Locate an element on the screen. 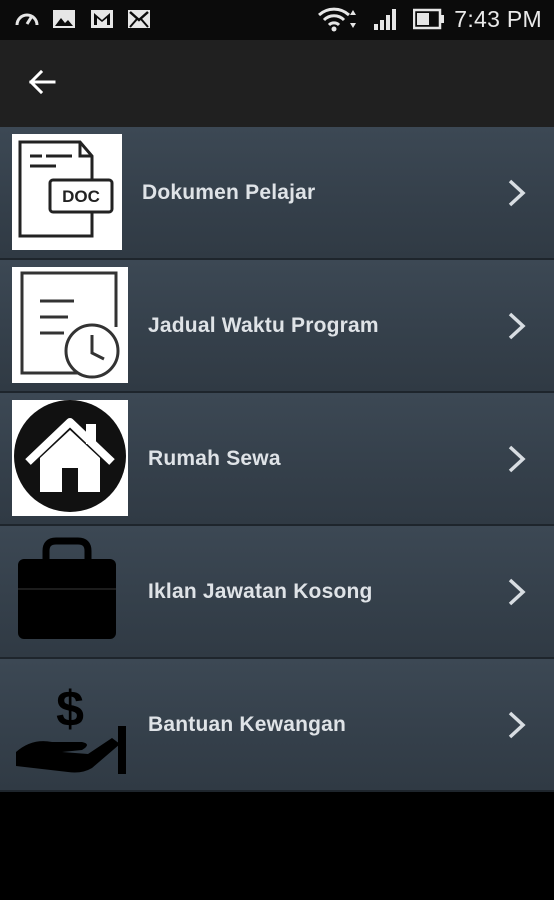 This screenshot has width=554, height=900. thumbnail: $ is located at coordinates (70, 724).